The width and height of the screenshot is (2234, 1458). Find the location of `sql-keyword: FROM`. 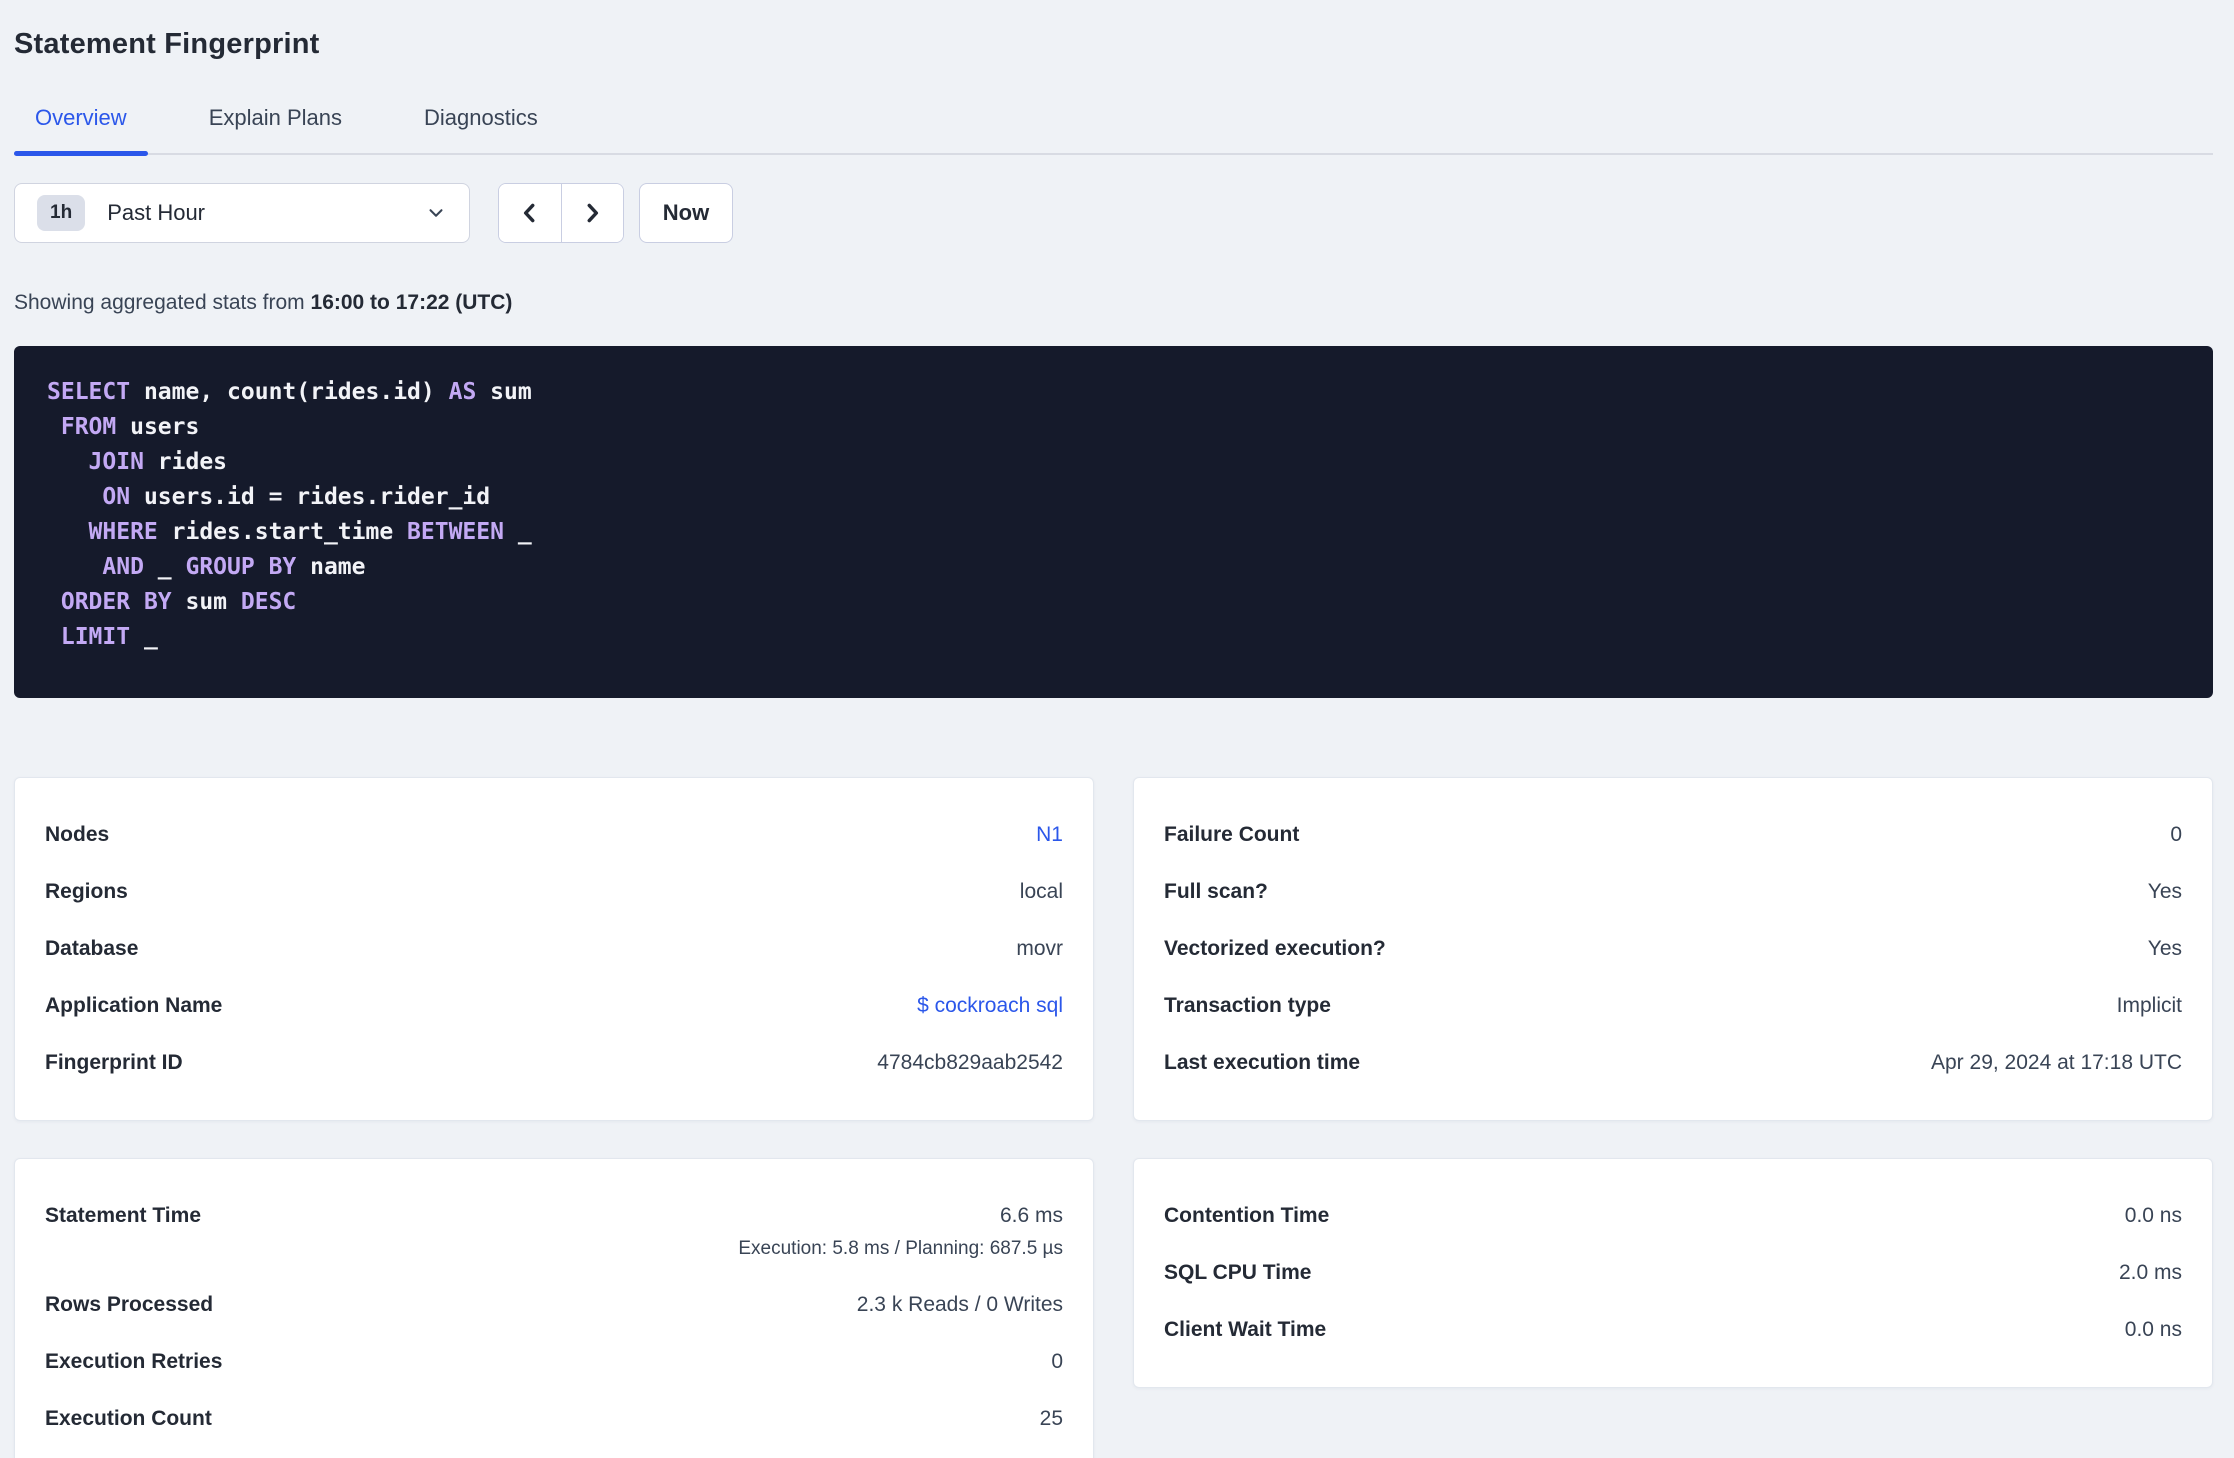

sql-keyword: FROM is located at coordinates (88, 427).